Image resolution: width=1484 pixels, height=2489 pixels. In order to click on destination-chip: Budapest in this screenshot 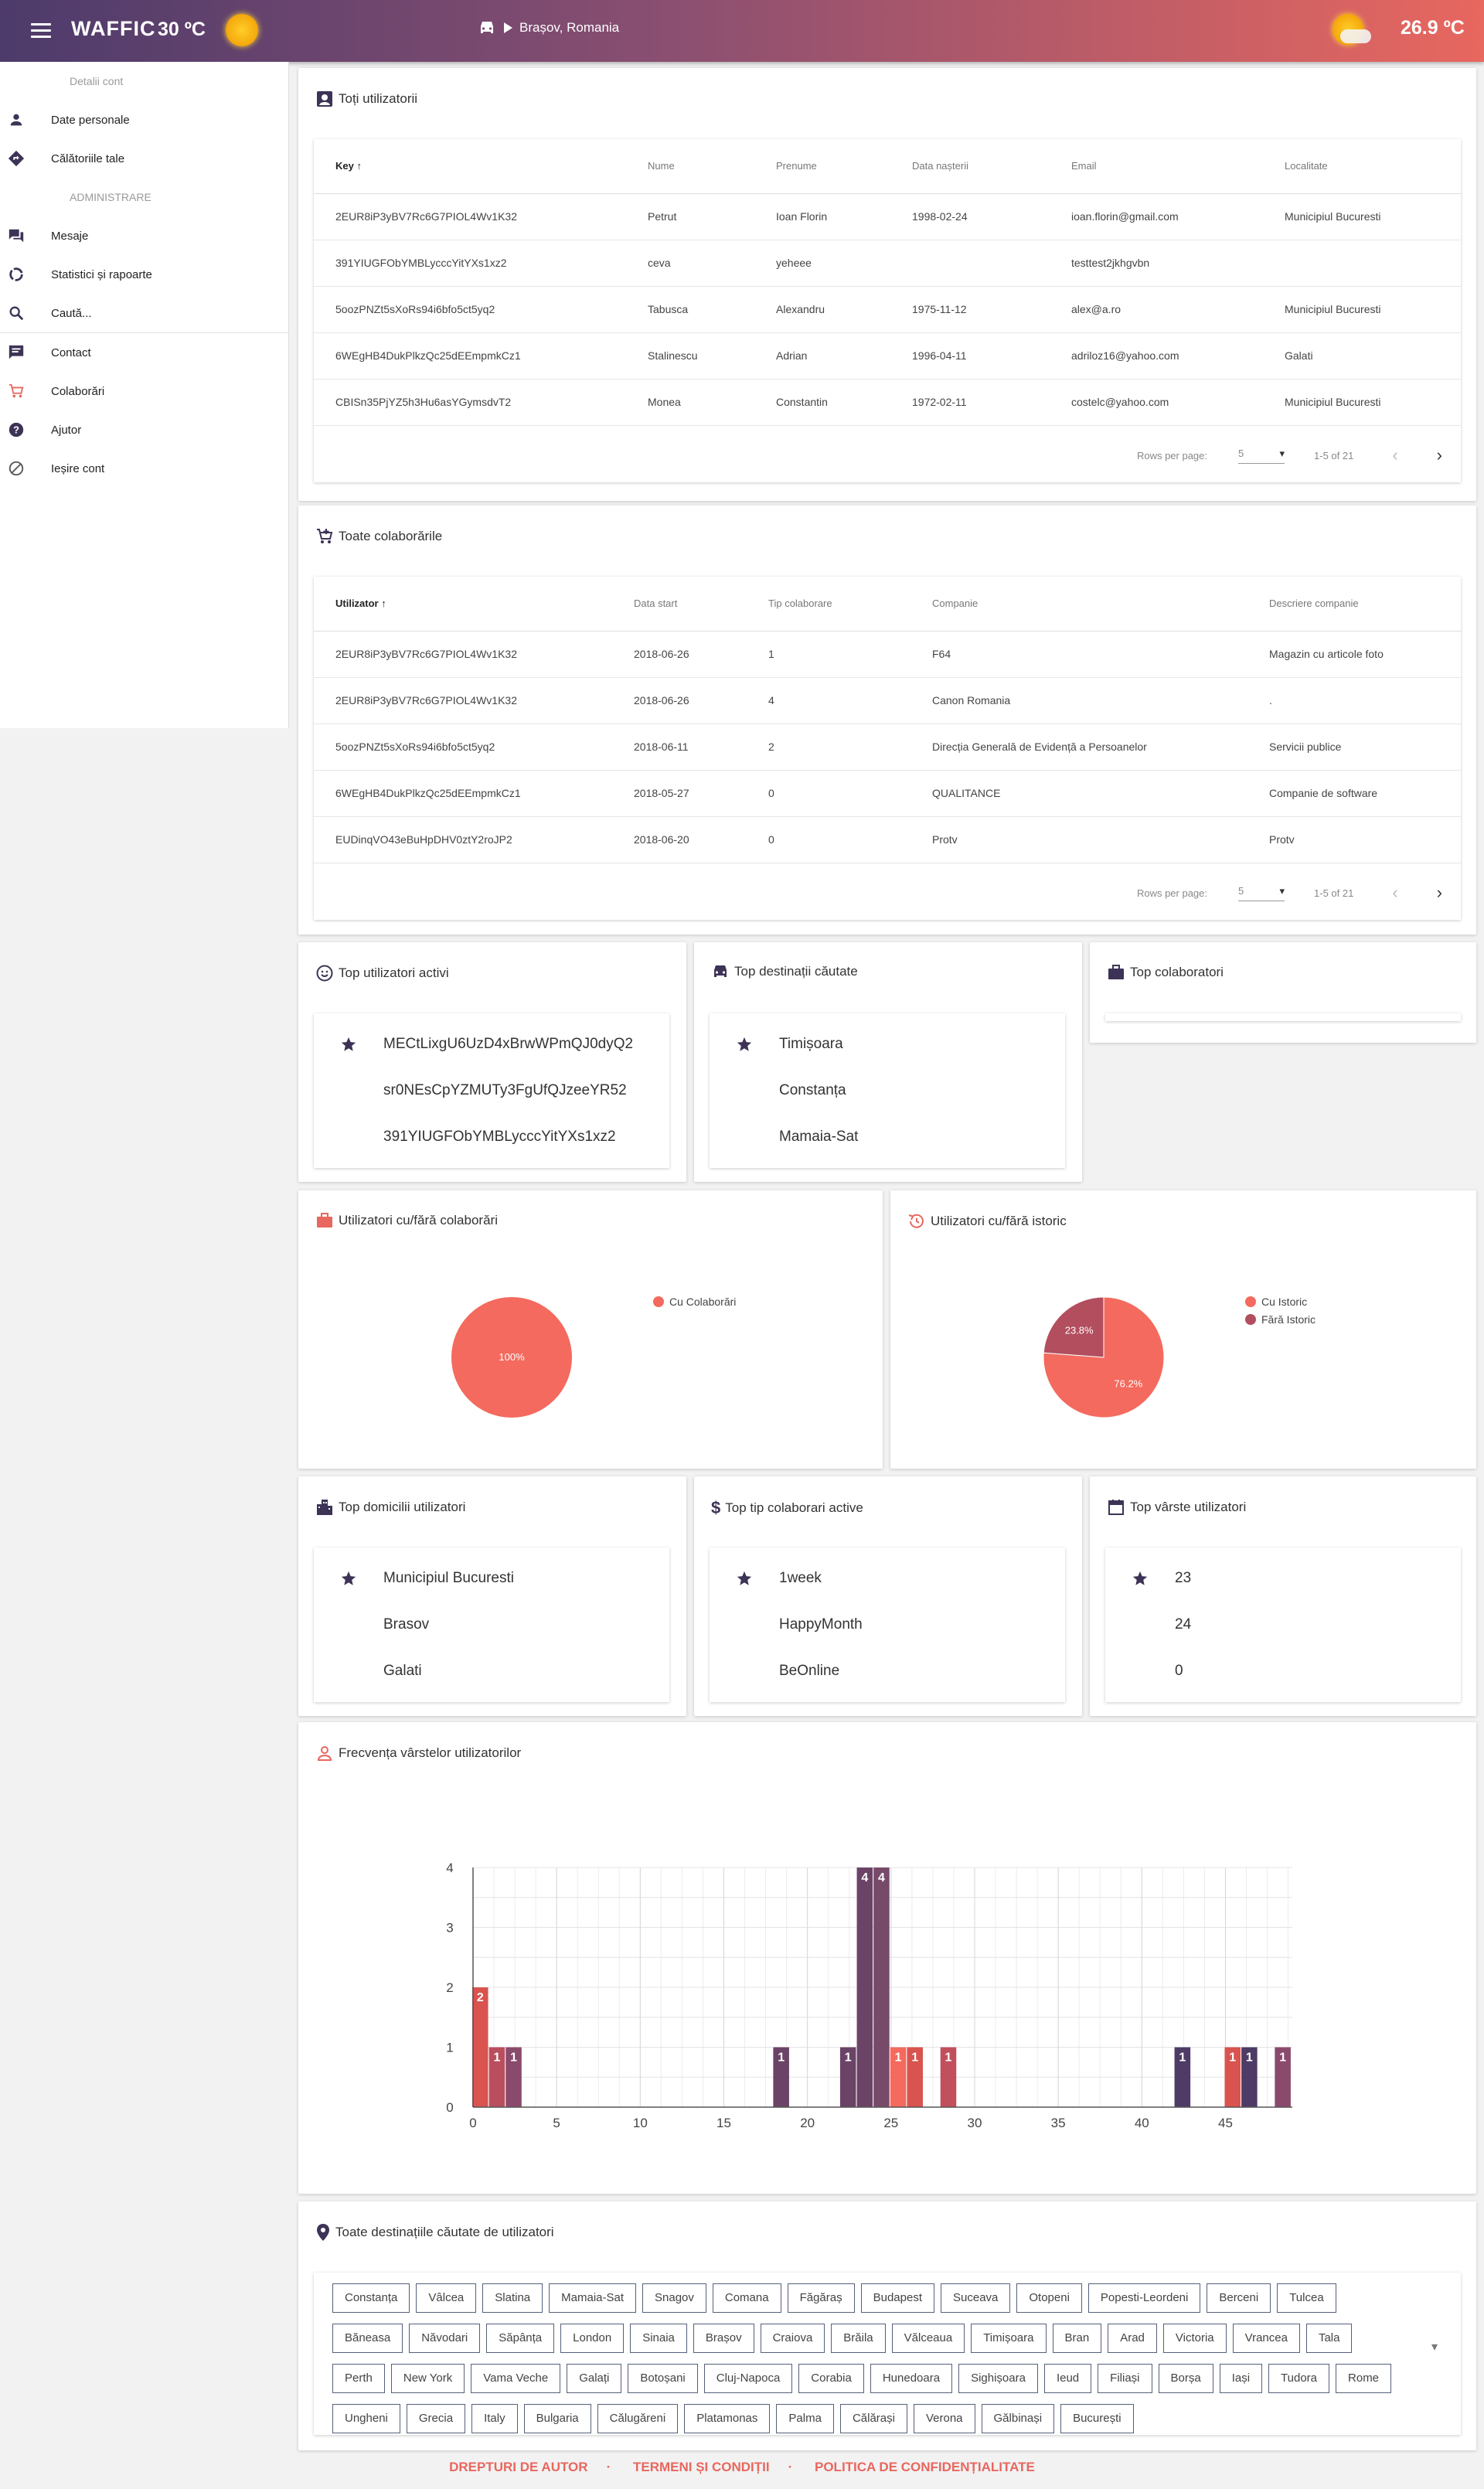, I will do `click(897, 2298)`.